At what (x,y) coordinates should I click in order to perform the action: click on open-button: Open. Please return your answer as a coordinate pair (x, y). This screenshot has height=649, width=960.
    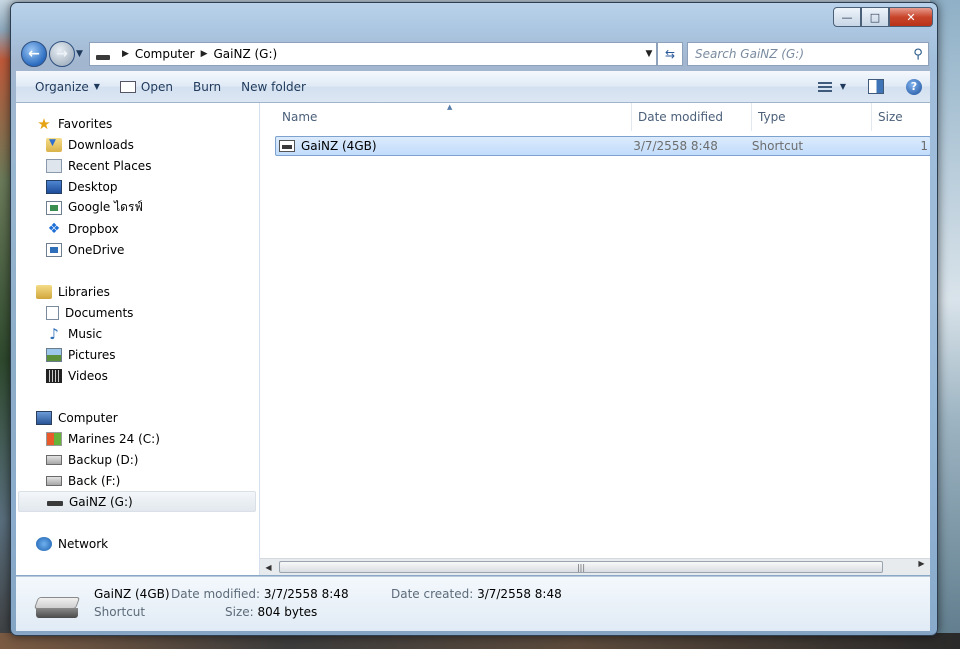
    Looking at the image, I should click on (146, 86).